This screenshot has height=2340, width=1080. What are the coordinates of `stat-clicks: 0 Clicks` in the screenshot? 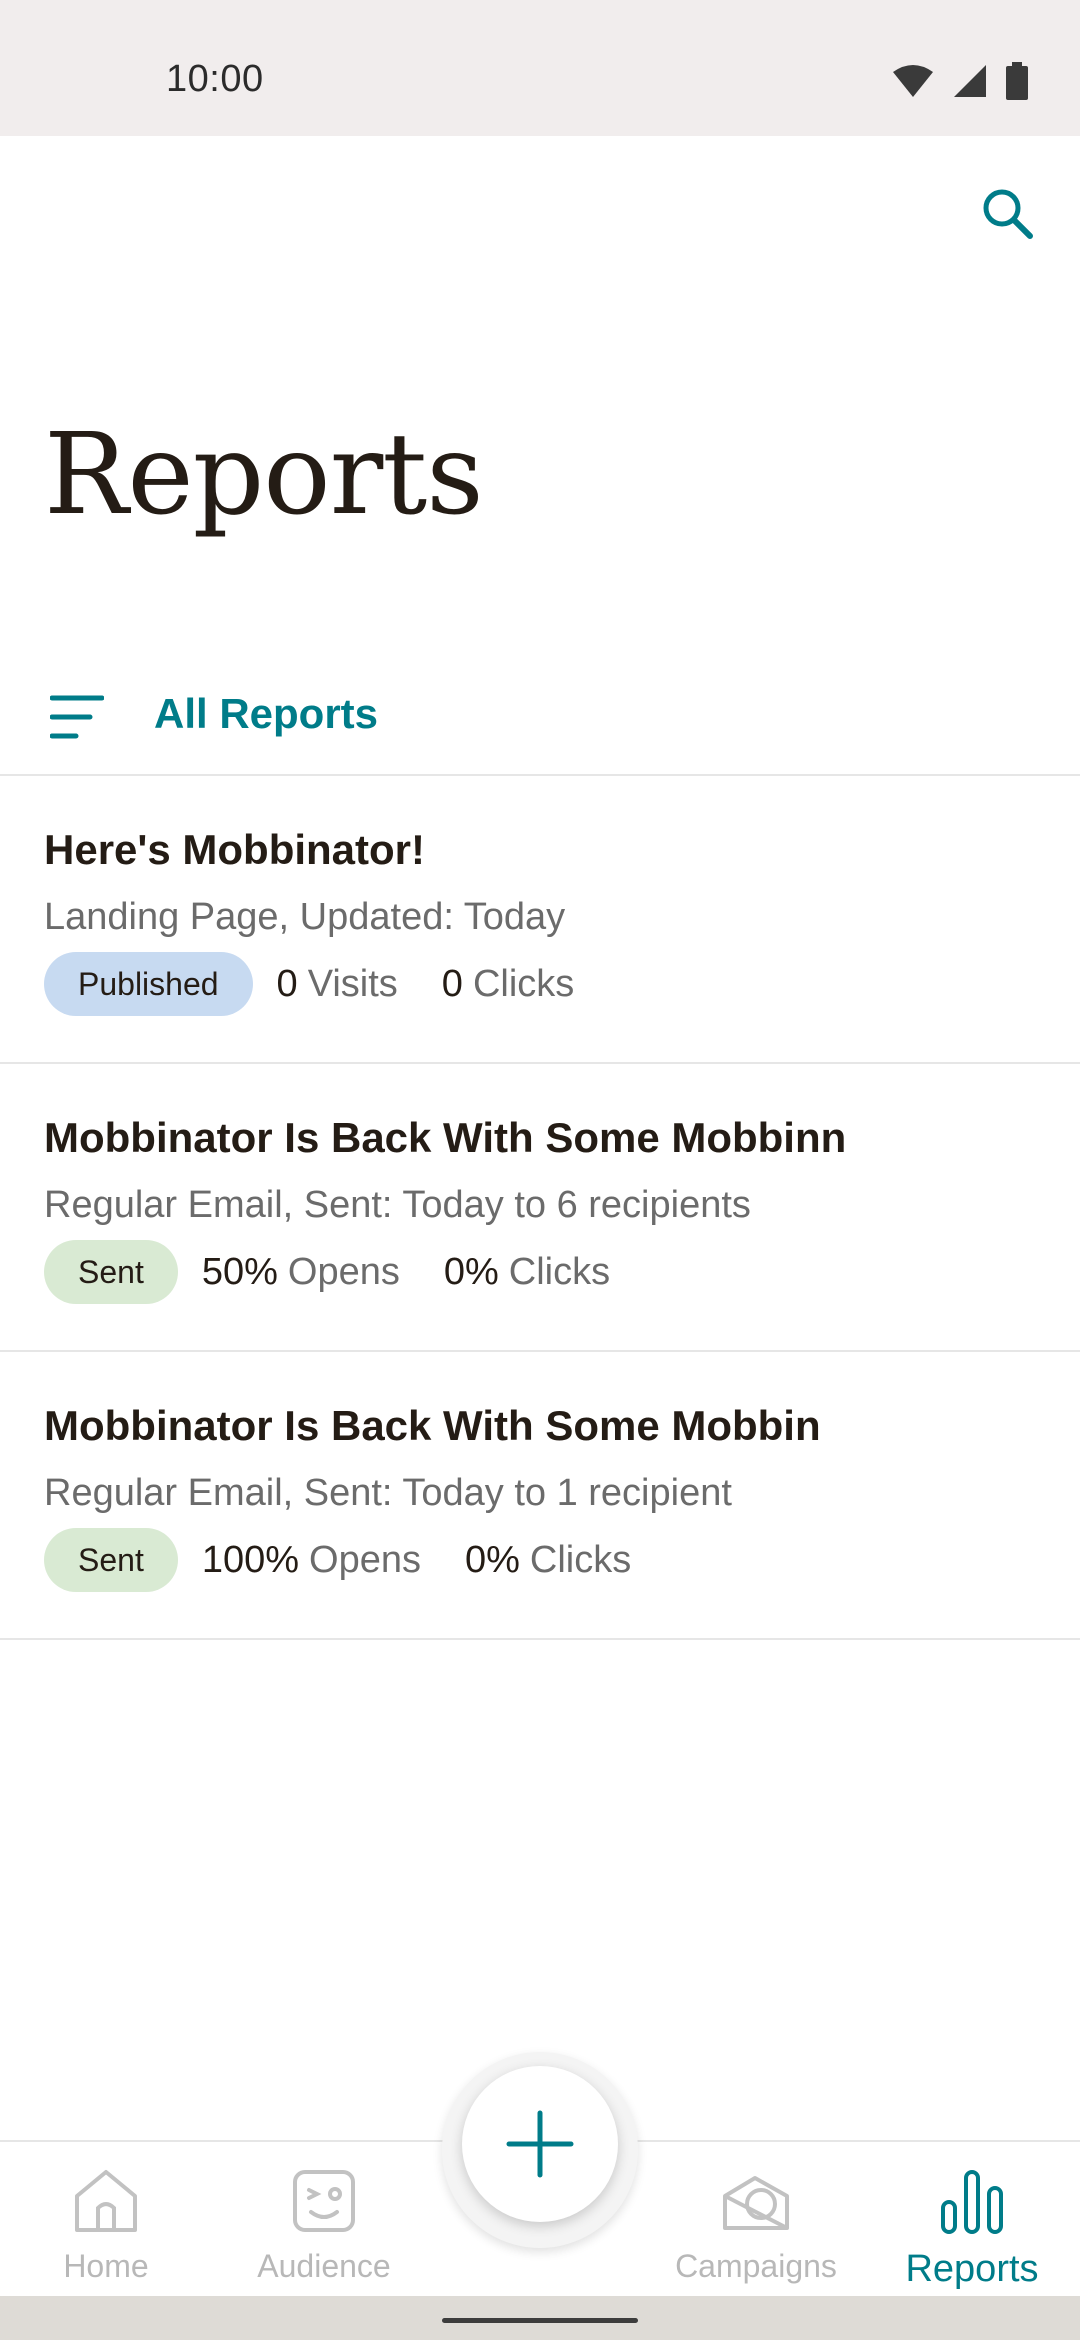 It's located at (508, 984).